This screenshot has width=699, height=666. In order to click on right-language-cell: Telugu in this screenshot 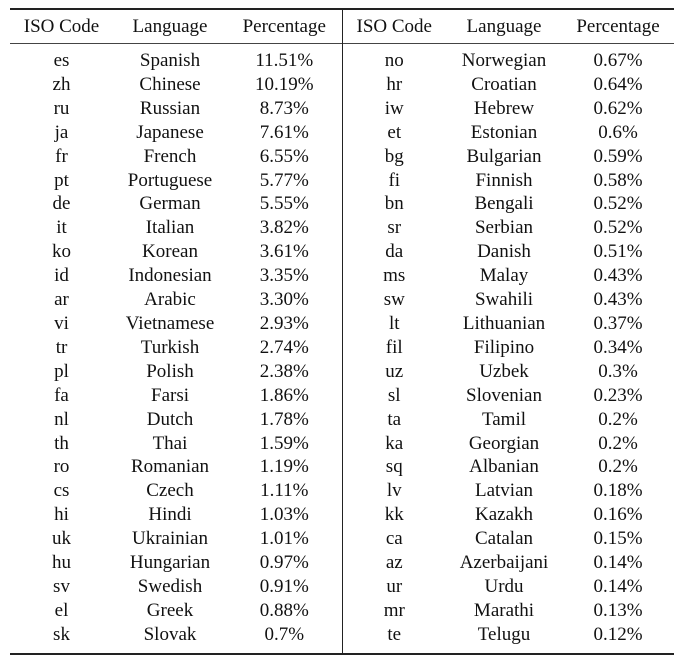, I will do `click(504, 634)`.